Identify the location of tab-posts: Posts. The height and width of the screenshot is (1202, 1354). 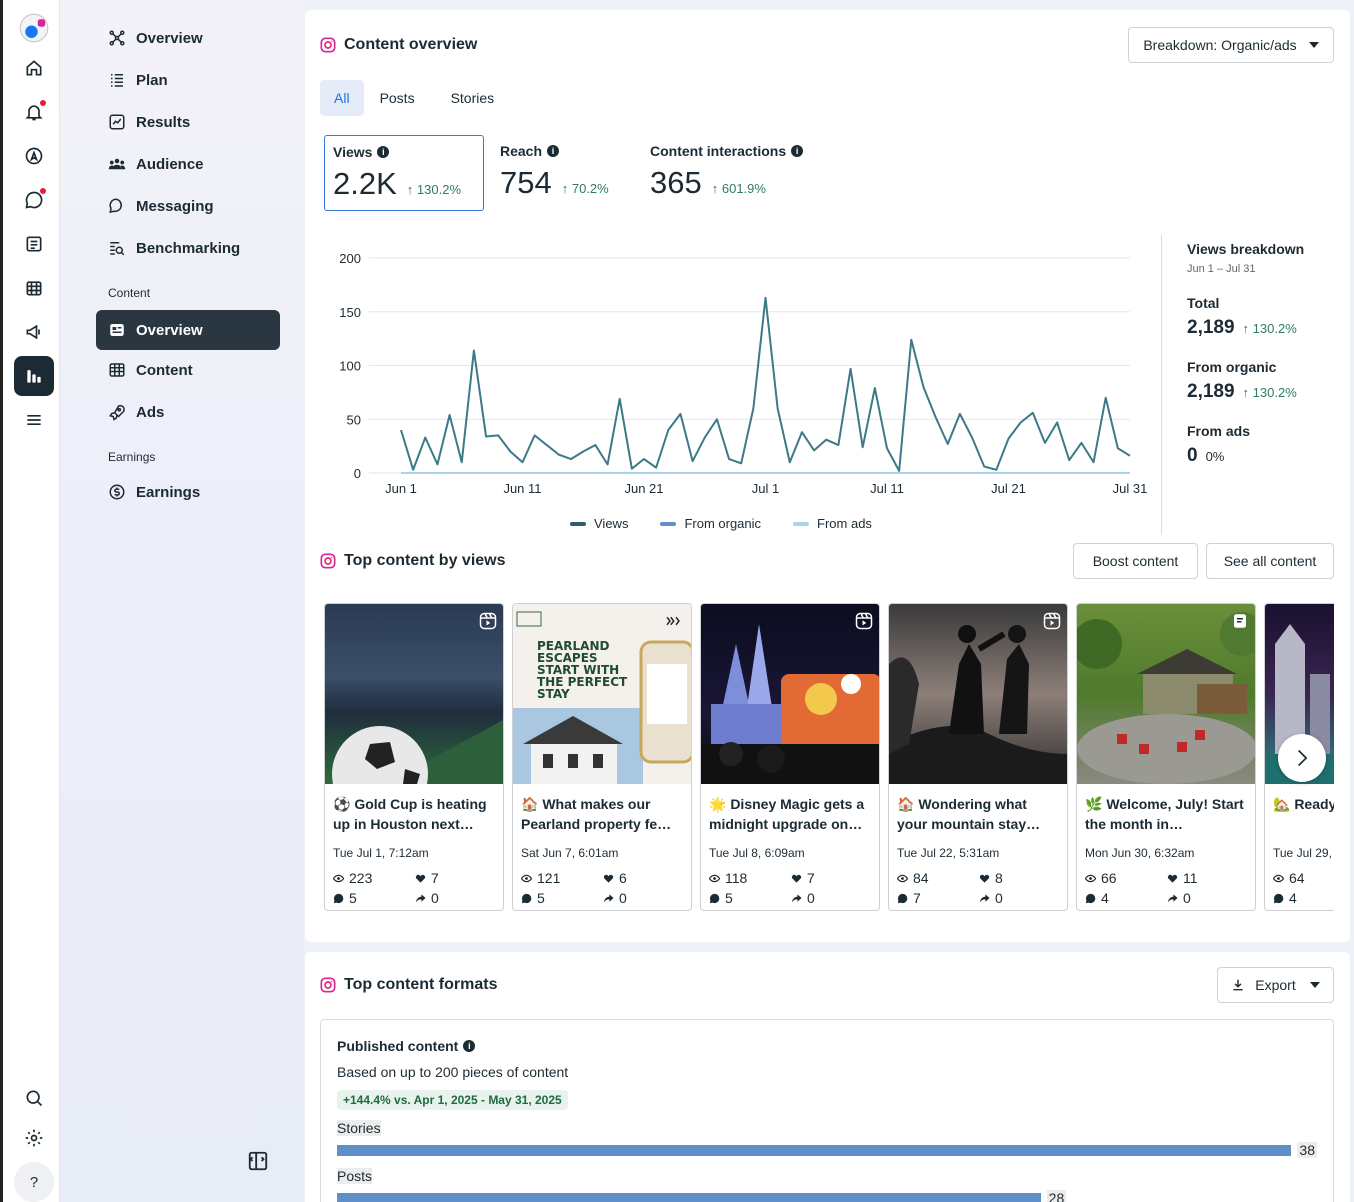
(400, 98).